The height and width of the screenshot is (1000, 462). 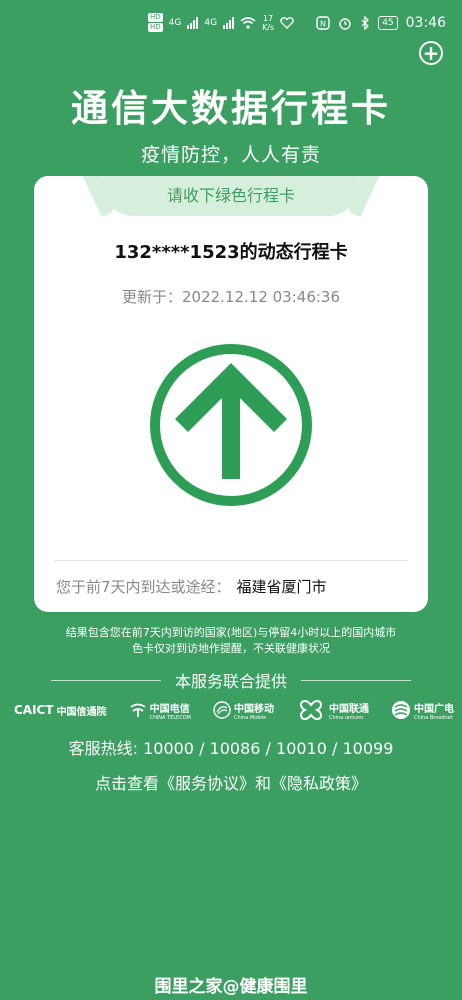 What do you see at coordinates (230, 155) in the screenshot?
I see `page-subtitle: 疫情防控，人人有责` at bounding box center [230, 155].